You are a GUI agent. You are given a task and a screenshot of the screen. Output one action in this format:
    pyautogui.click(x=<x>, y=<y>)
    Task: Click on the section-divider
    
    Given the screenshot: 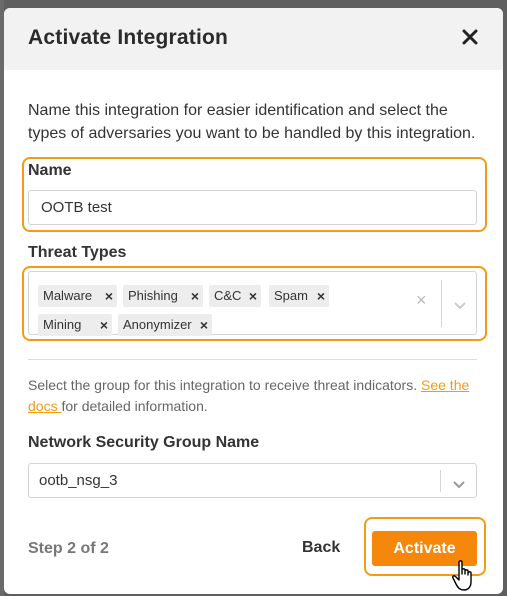 What is the action you would take?
    pyautogui.click(x=252, y=359)
    